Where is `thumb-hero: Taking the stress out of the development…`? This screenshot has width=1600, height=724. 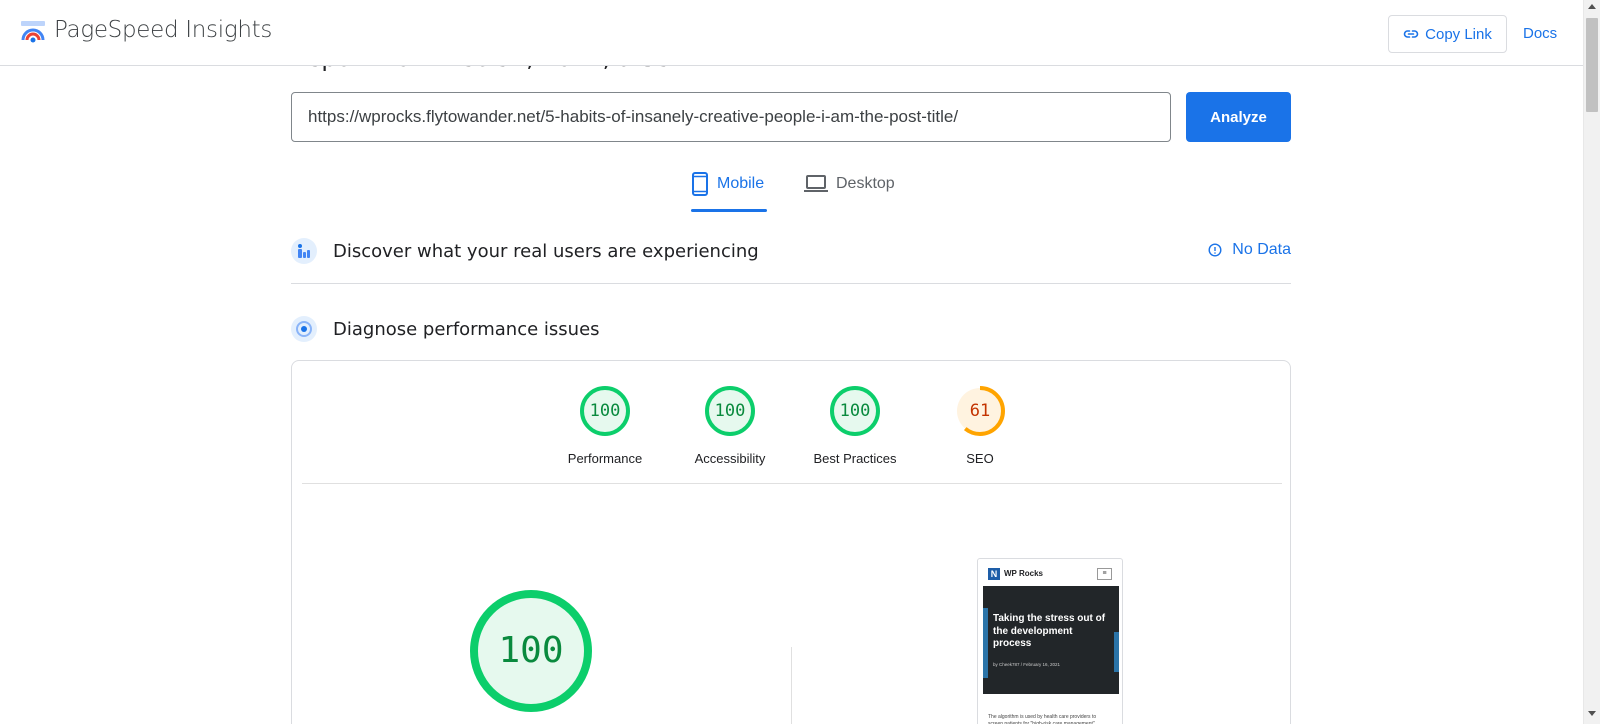 thumb-hero: Taking the stress out of the development… is located at coordinates (1051, 640).